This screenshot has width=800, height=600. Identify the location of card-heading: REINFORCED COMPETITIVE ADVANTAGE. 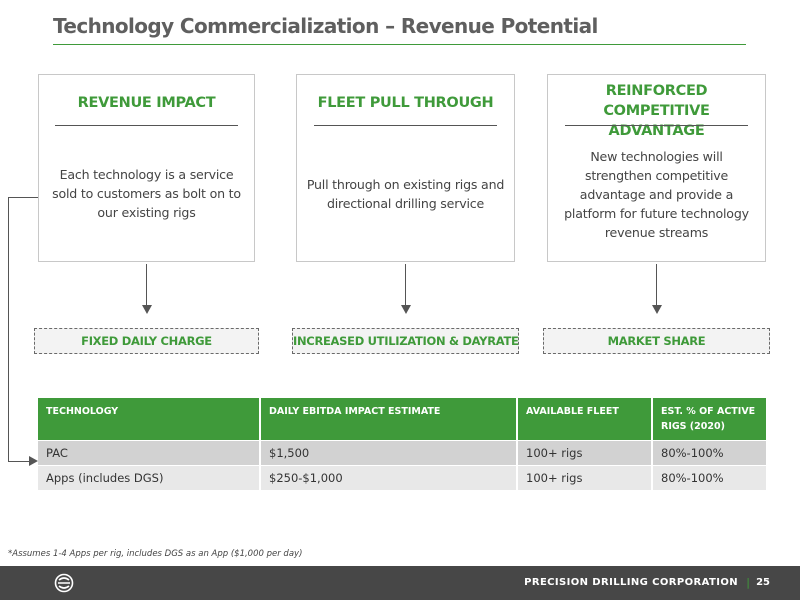
(656, 111).